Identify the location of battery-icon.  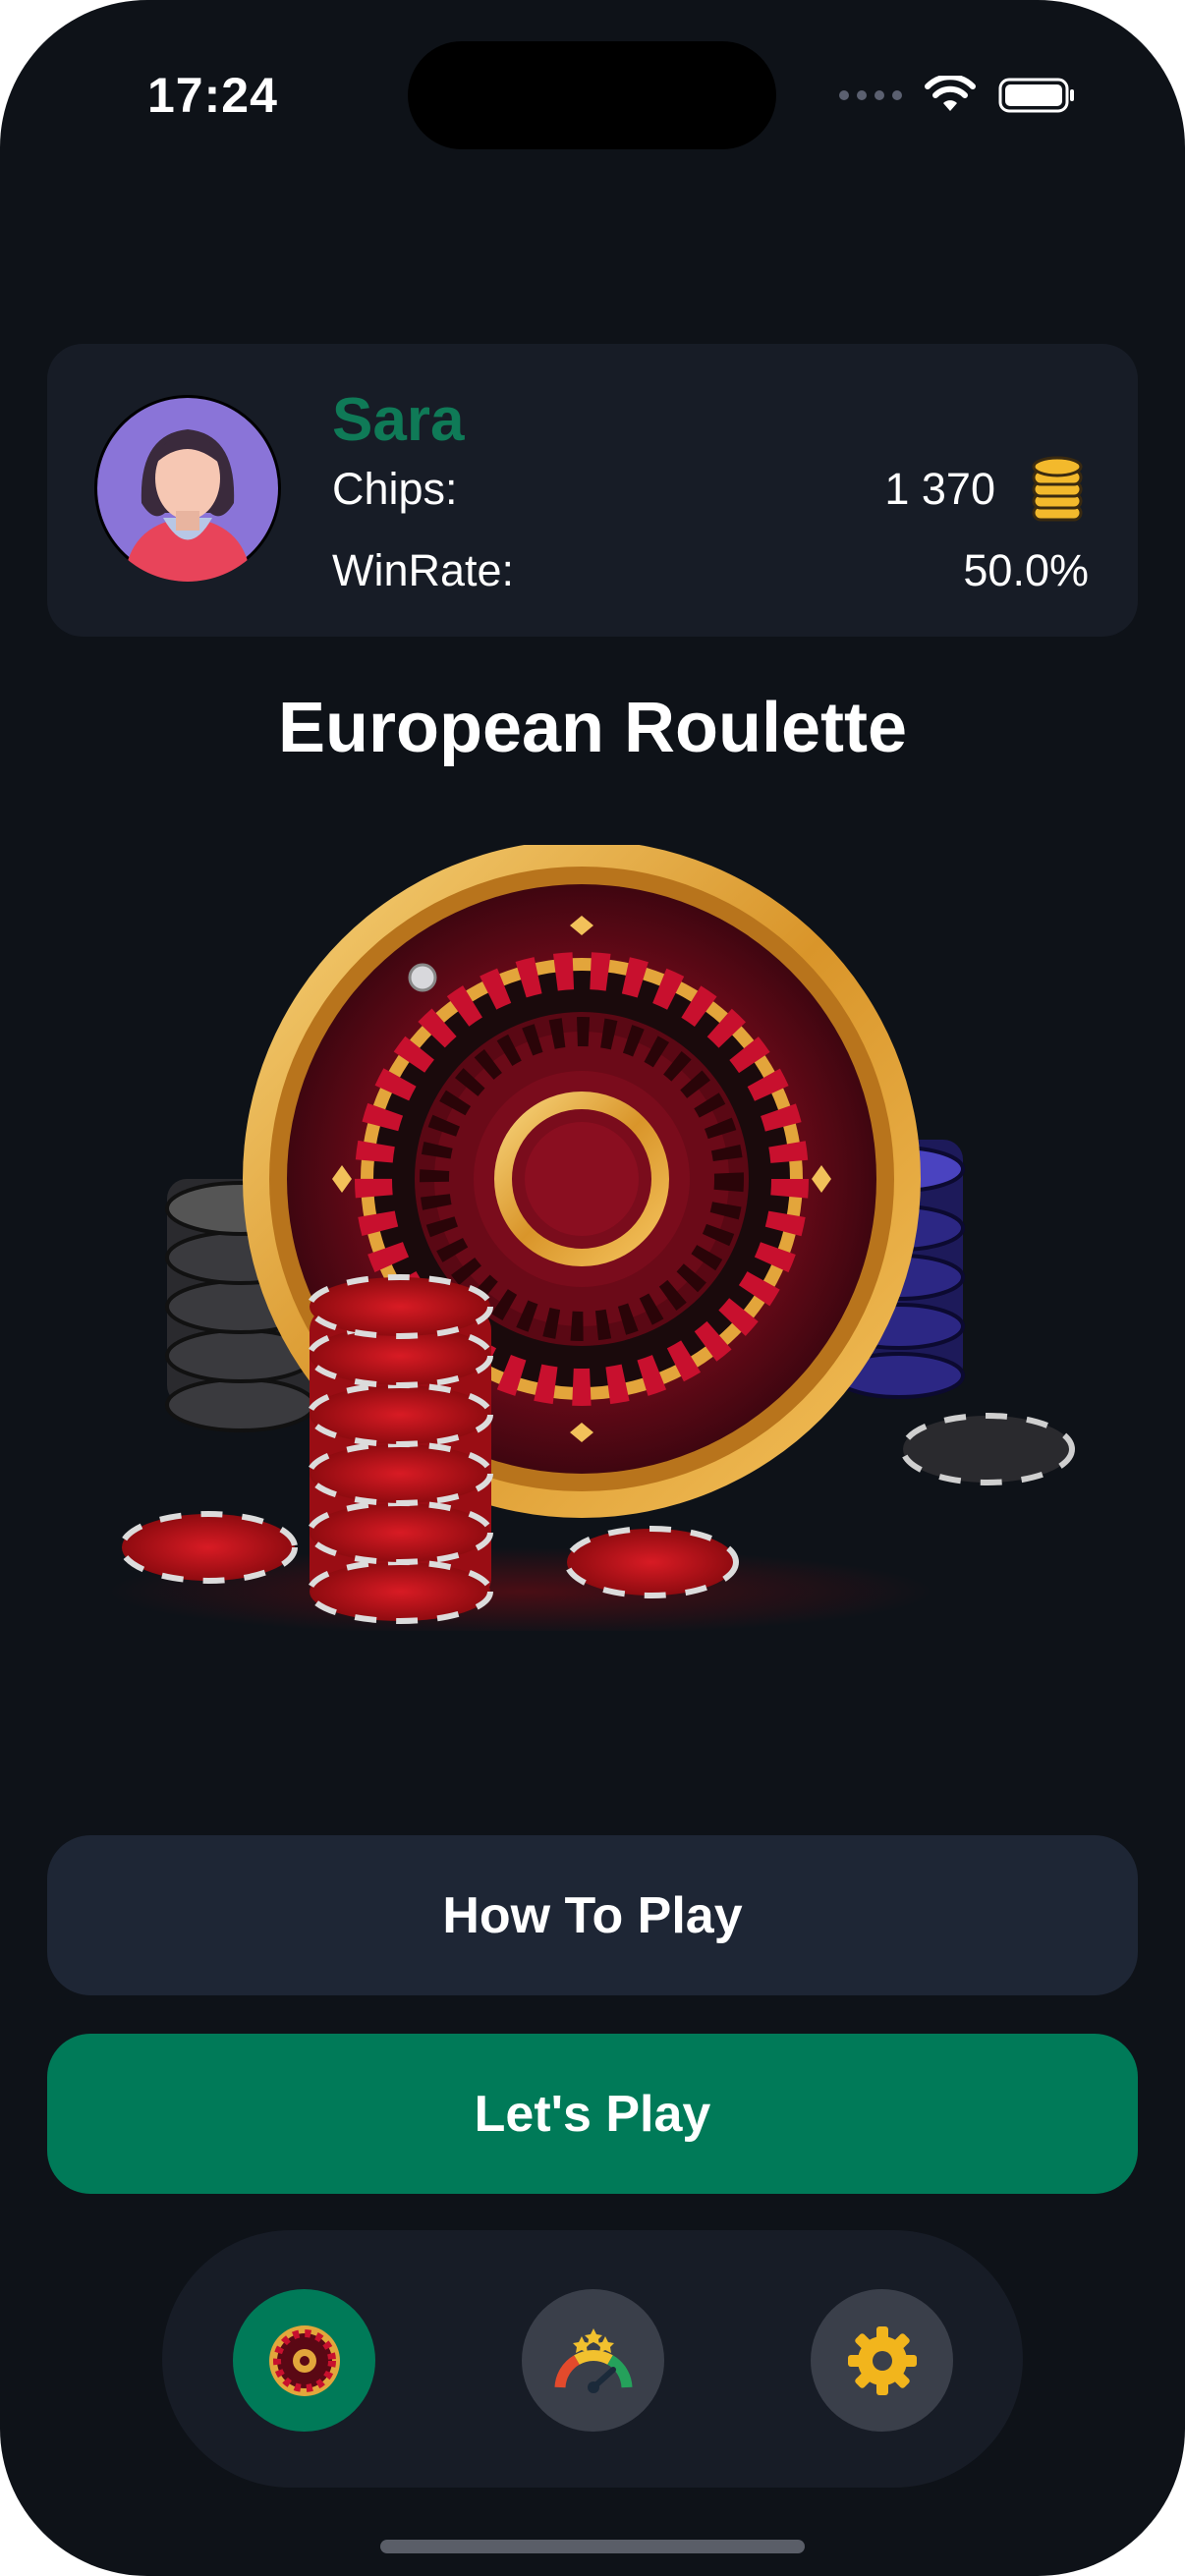
(1036, 95).